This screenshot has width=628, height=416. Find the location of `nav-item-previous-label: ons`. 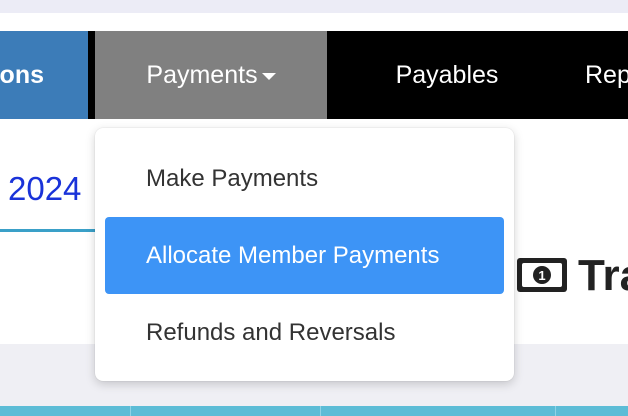

nav-item-previous-label: ons is located at coordinates (22, 74).